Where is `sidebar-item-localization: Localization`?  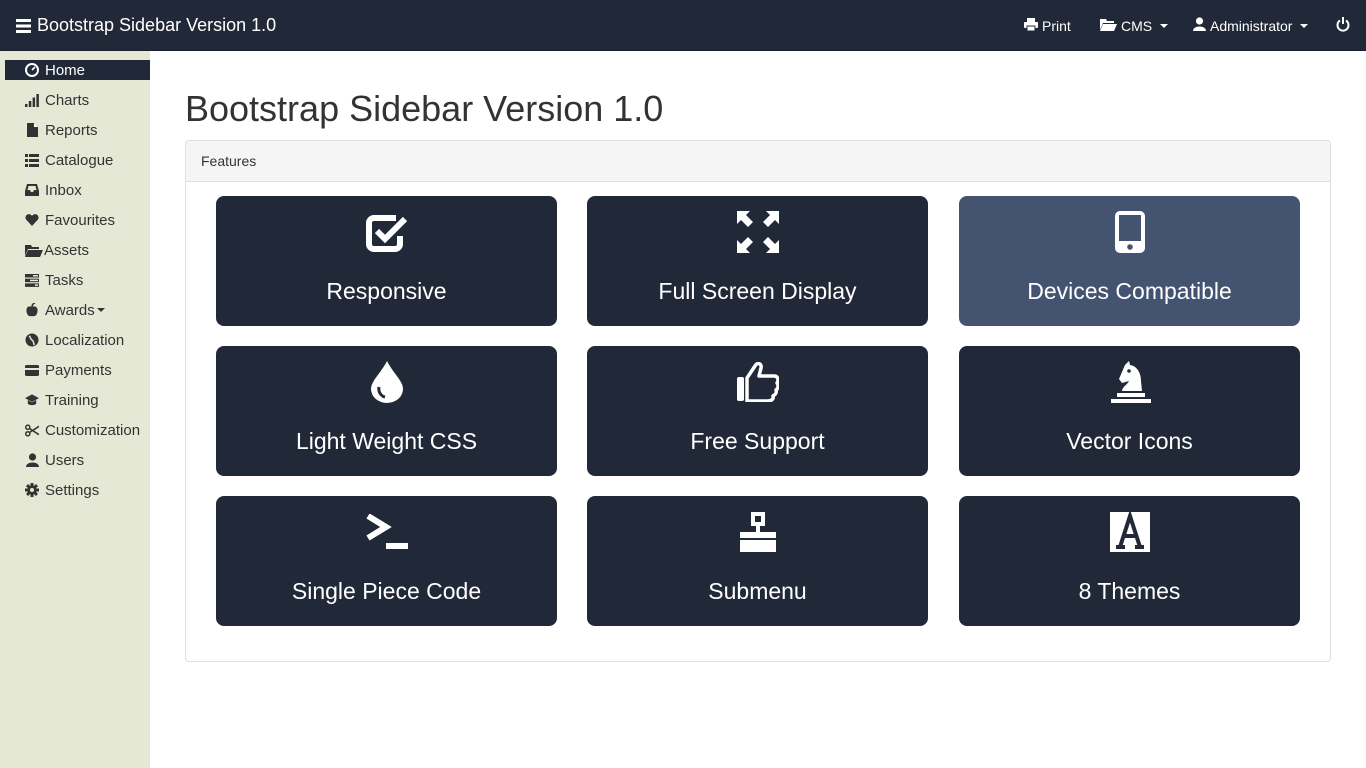
sidebar-item-localization: Localization is located at coordinates (77, 340).